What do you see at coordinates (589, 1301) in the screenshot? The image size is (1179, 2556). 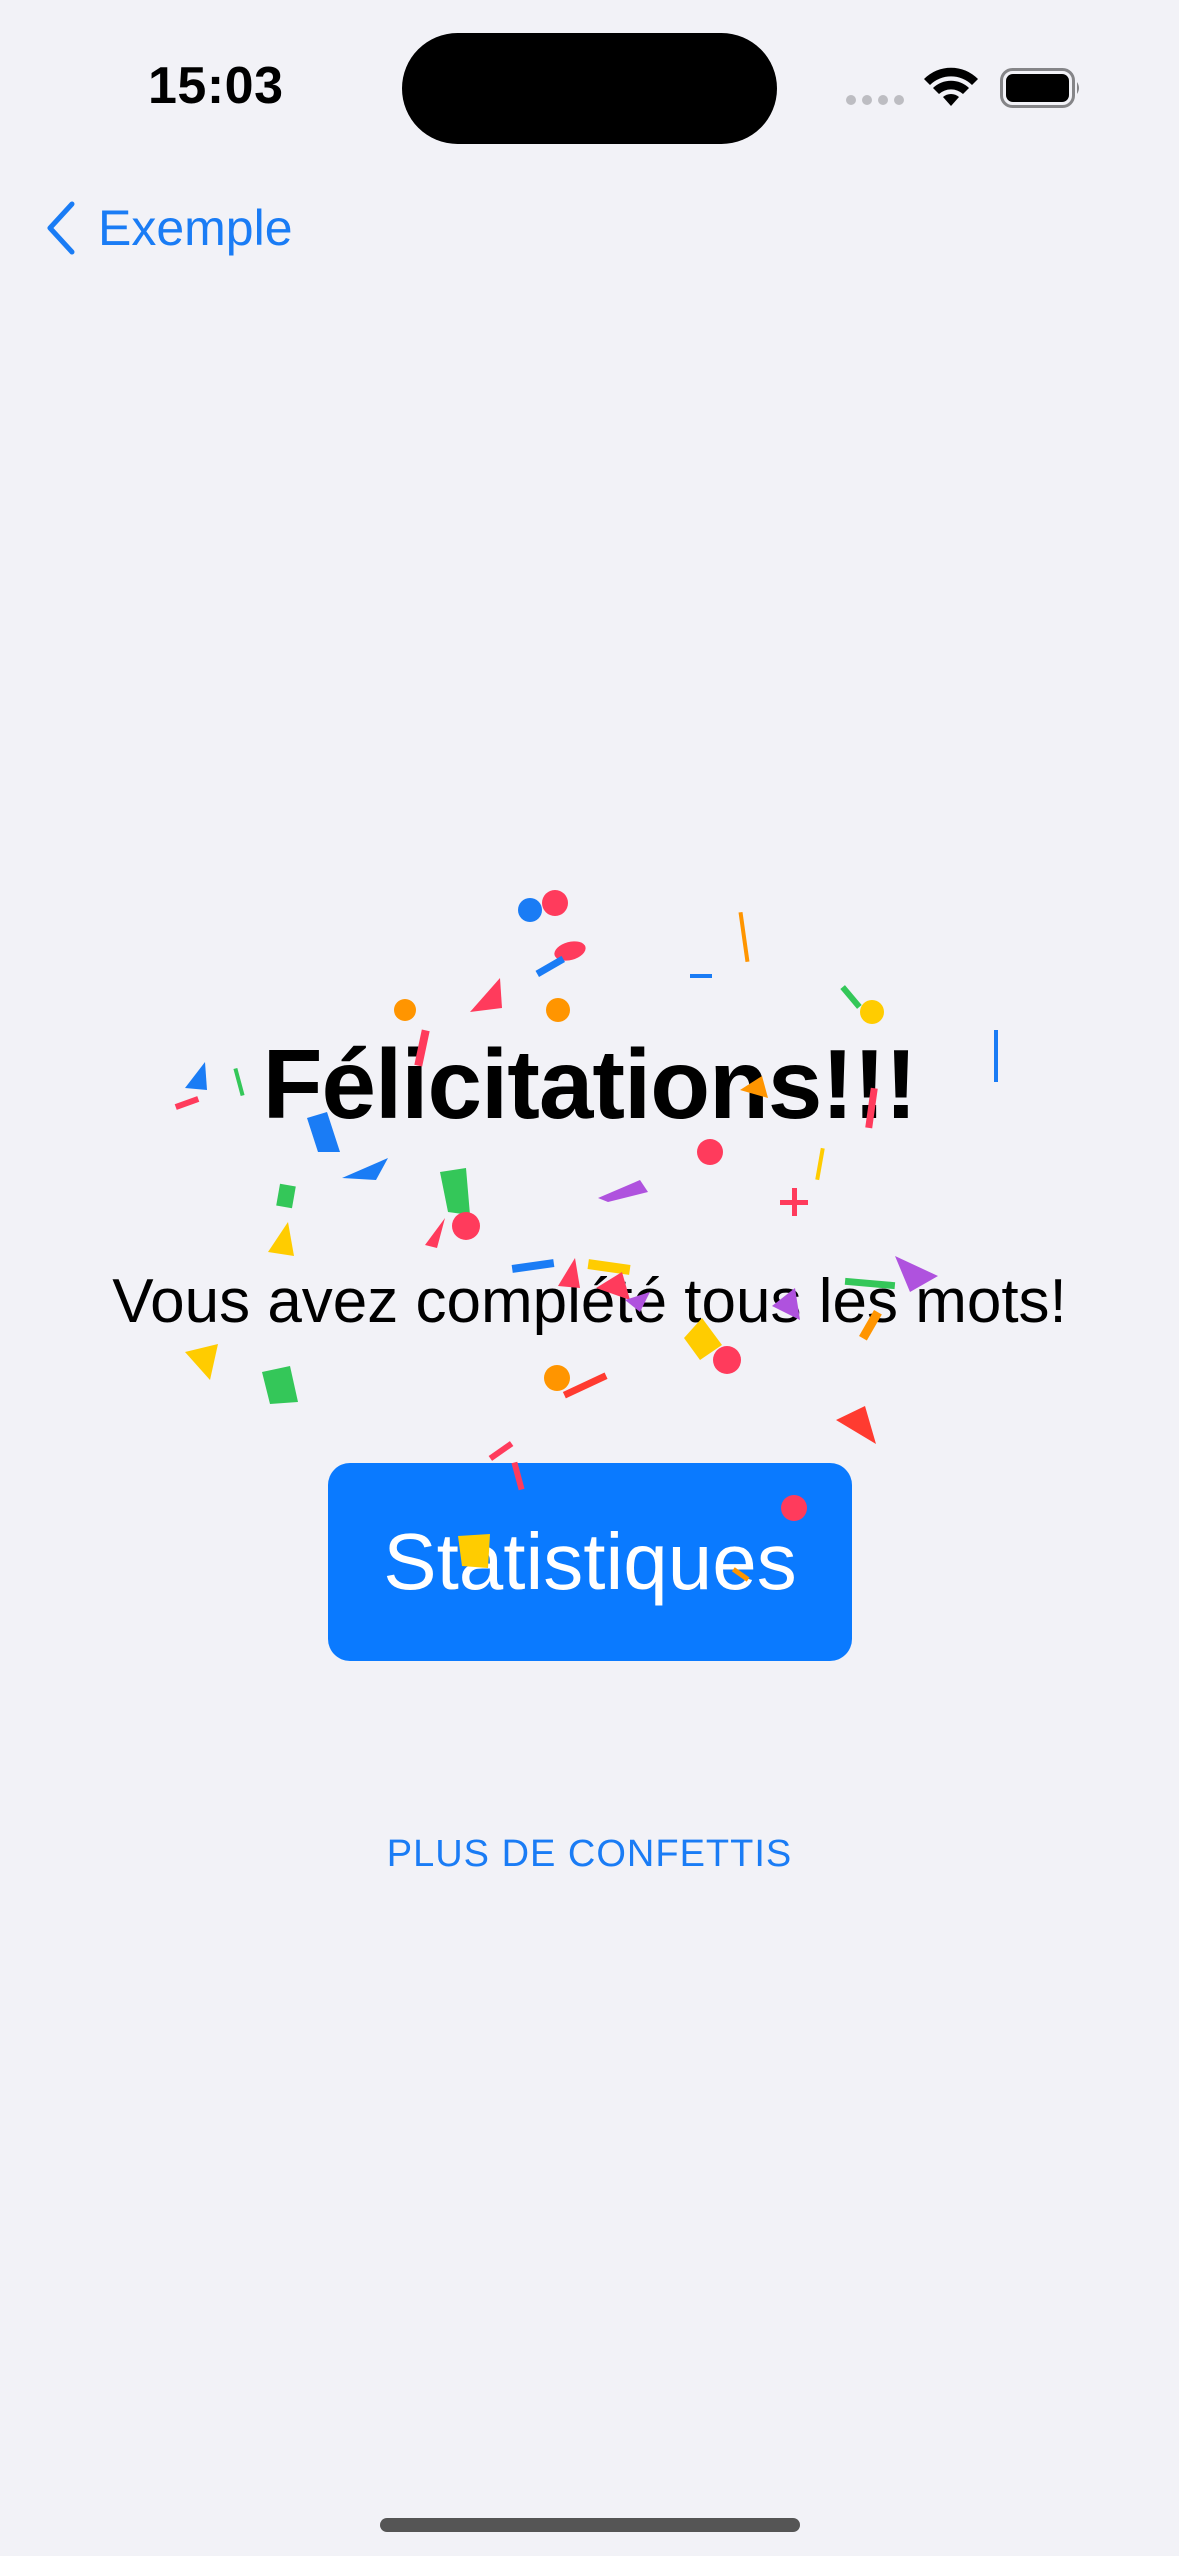 I see `congrats-message: Vous avez complété tous les mots!` at bounding box center [589, 1301].